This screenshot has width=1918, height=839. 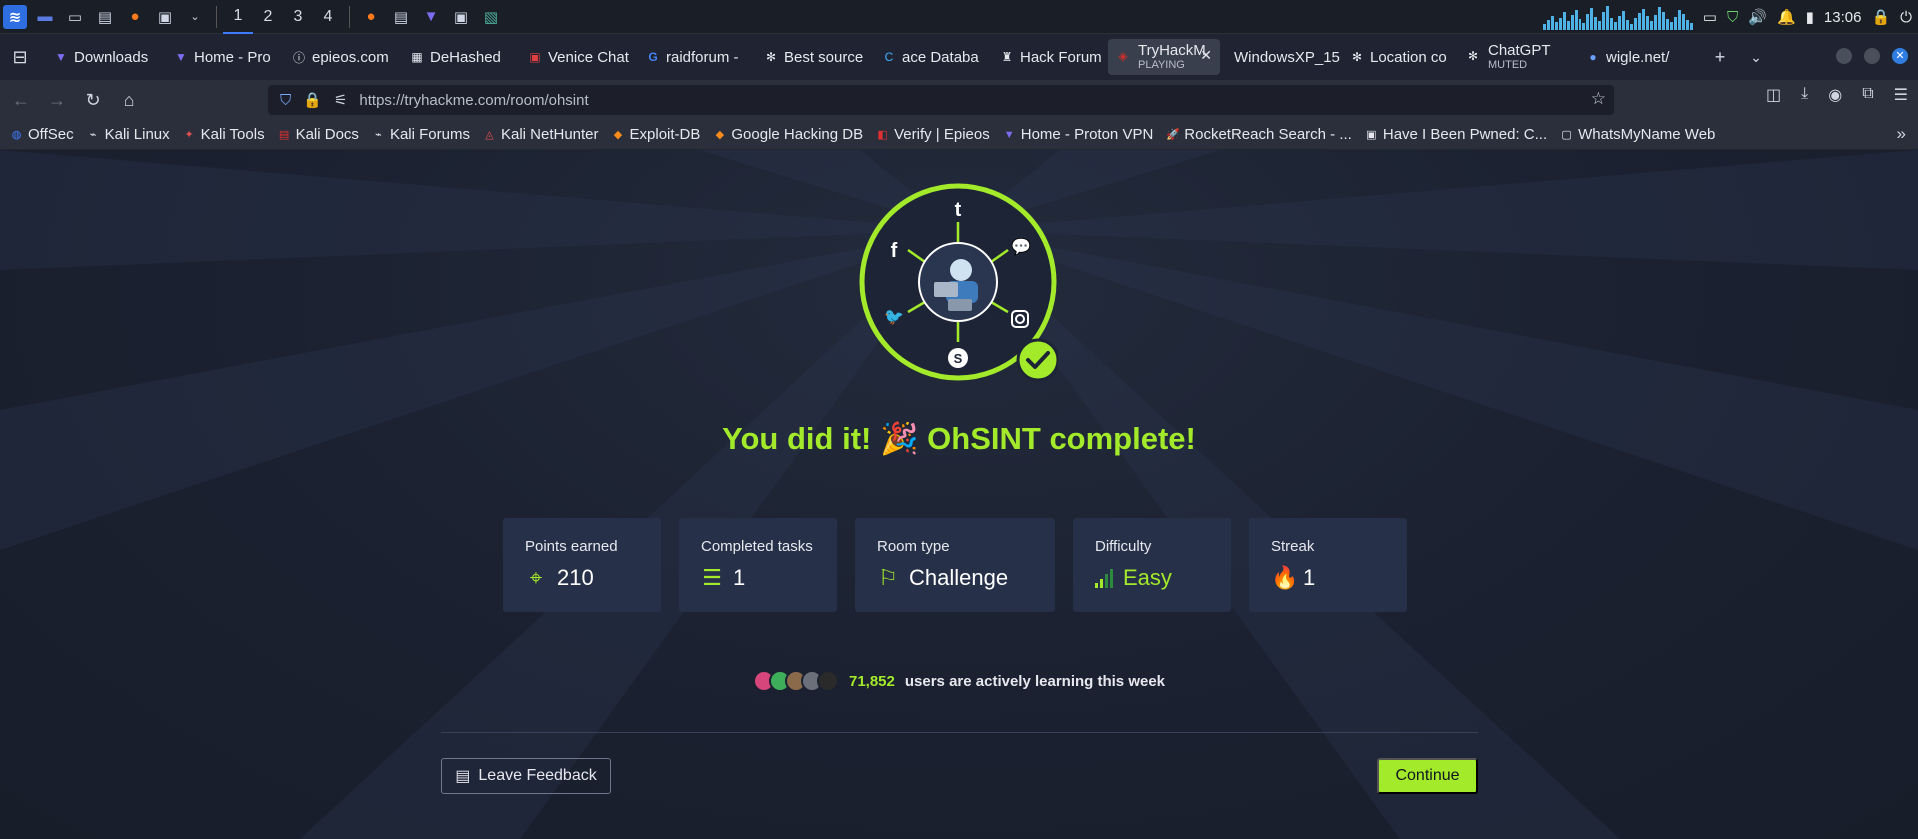 I want to click on forward-button: →, so click(x=57, y=100).